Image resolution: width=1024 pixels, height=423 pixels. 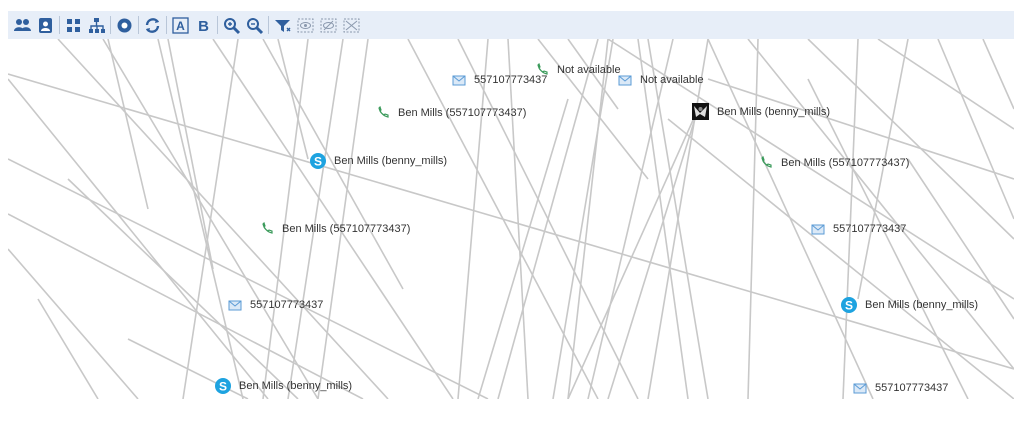 I want to click on group-icon, so click(x=22, y=24).